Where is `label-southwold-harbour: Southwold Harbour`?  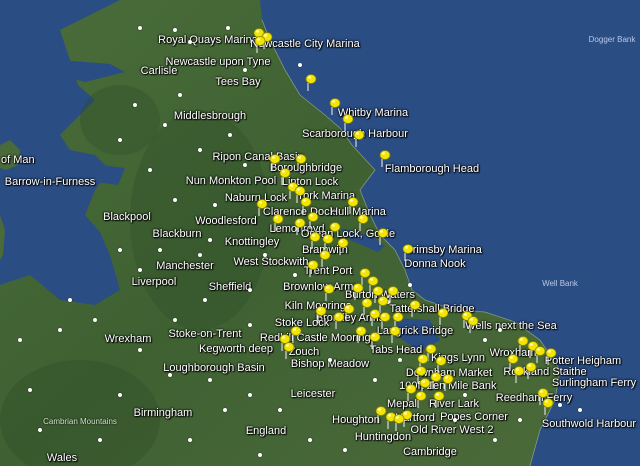
label-southwold-harbour: Southwold Harbour is located at coordinates (589, 424).